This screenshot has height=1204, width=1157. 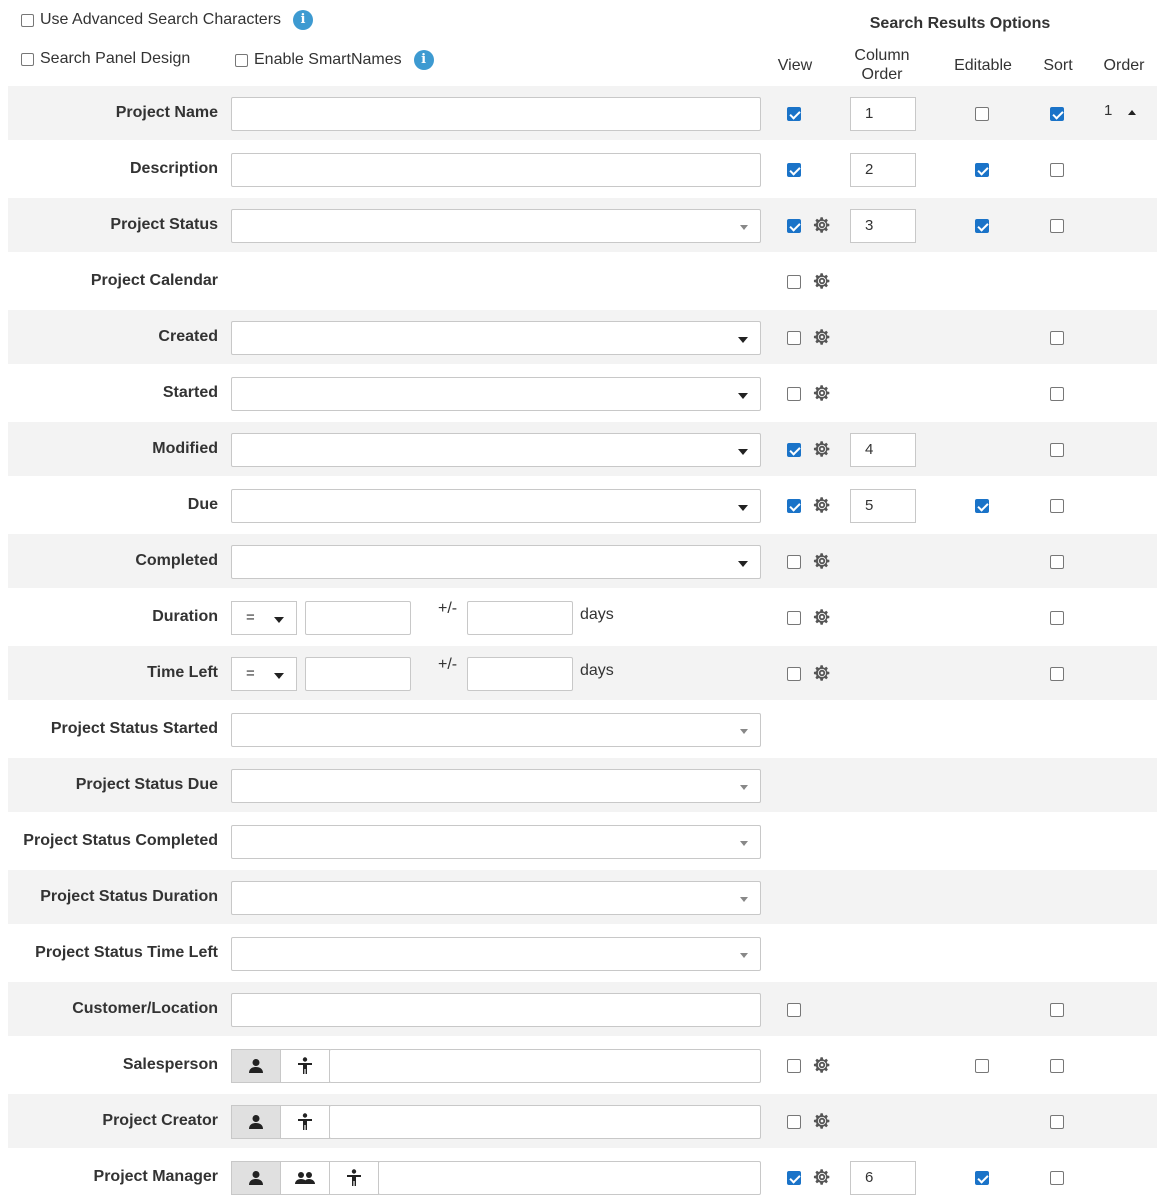 What do you see at coordinates (883, 170) in the screenshot?
I see `column-order-input: 2` at bounding box center [883, 170].